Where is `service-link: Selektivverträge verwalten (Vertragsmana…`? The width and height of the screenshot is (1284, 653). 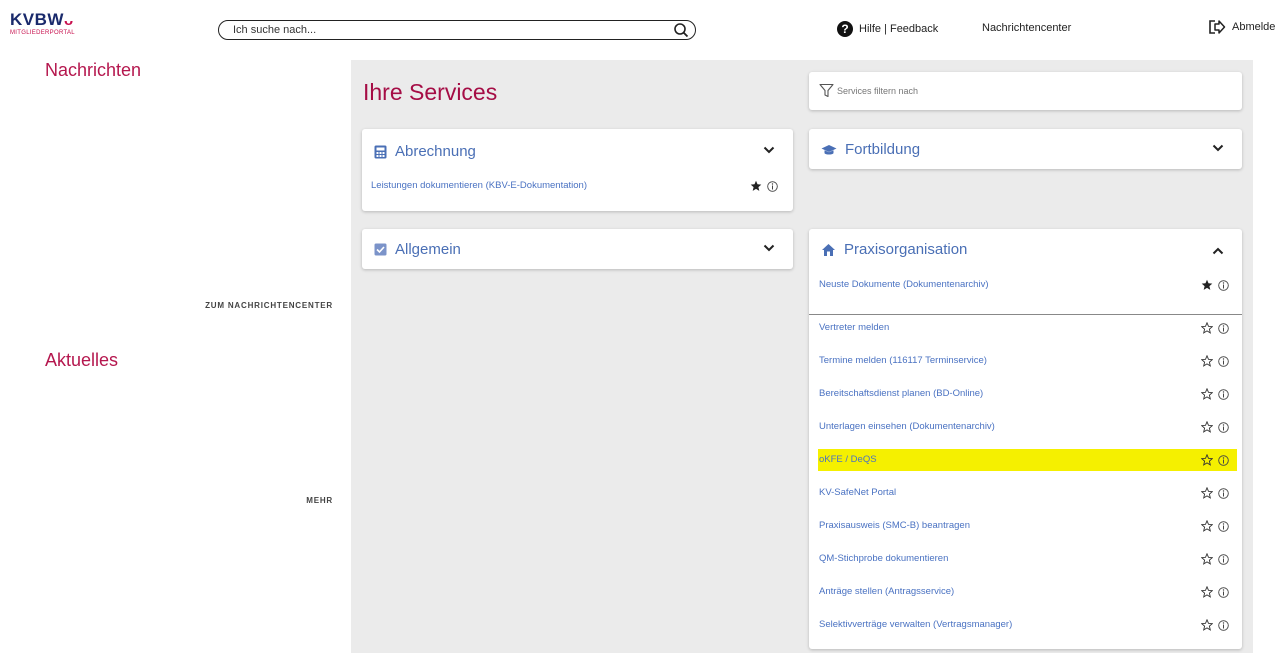 service-link: Selektivverträge verwalten (Vertragsmana… is located at coordinates (915, 624).